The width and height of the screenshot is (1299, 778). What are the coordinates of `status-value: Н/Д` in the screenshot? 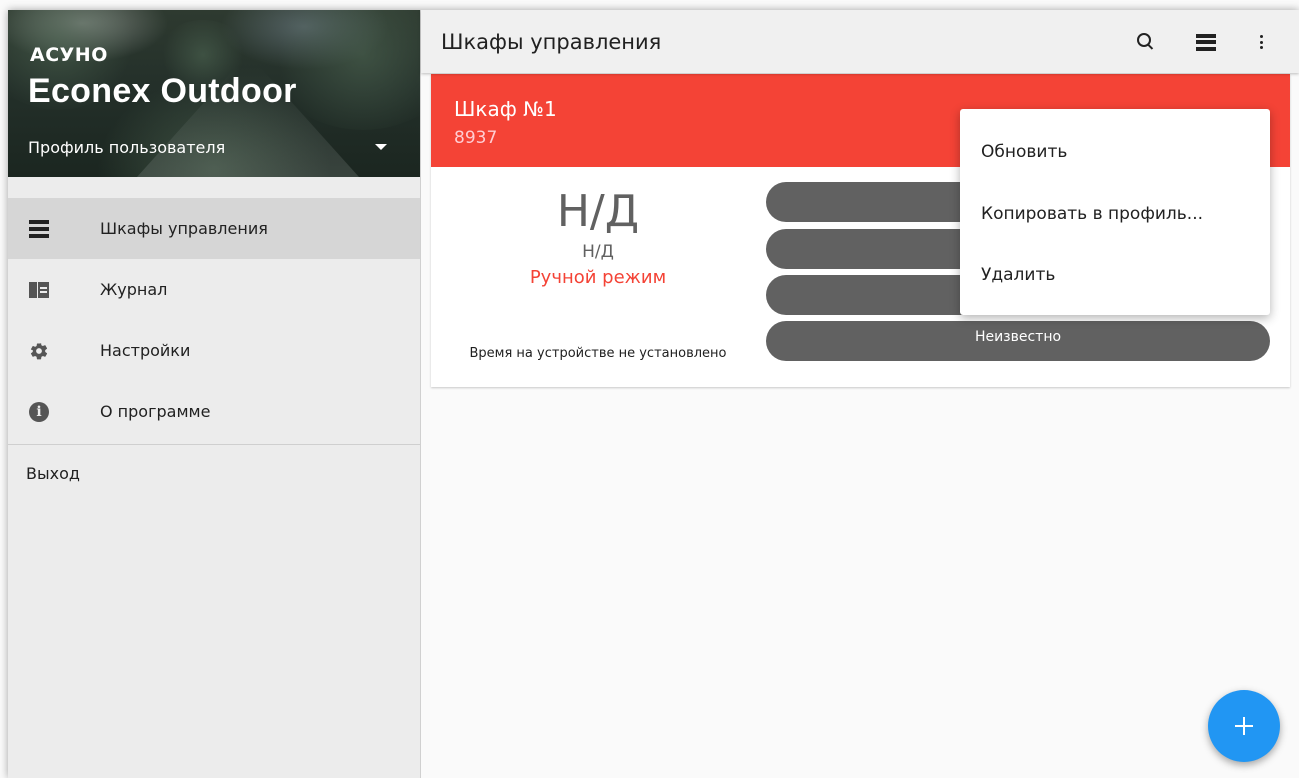 It's located at (598, 211).